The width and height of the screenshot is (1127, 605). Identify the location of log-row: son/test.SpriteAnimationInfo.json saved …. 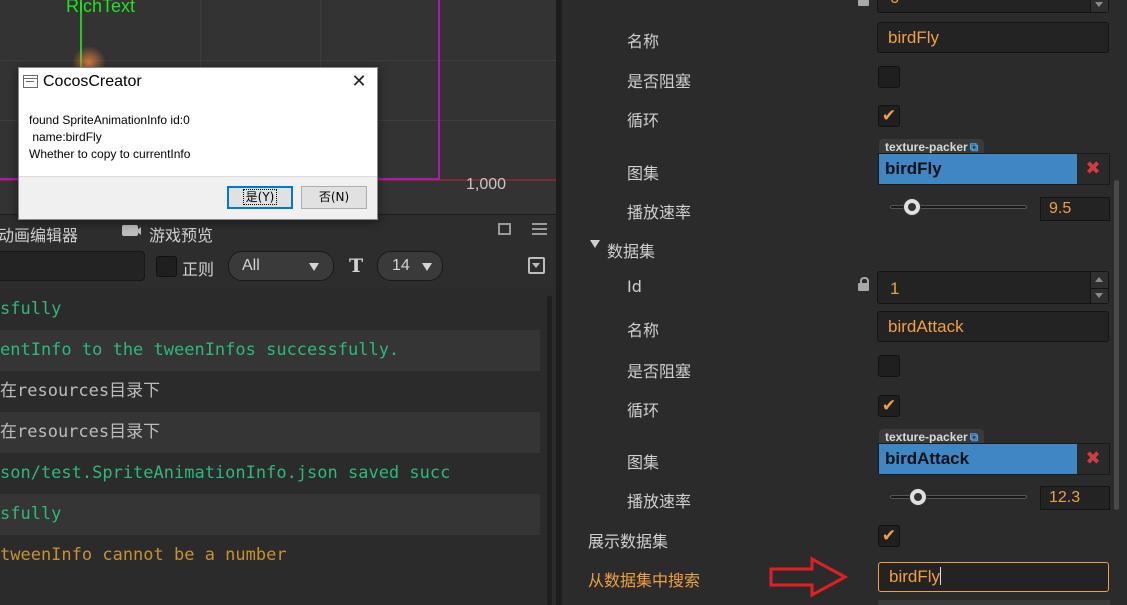
(270, 473).